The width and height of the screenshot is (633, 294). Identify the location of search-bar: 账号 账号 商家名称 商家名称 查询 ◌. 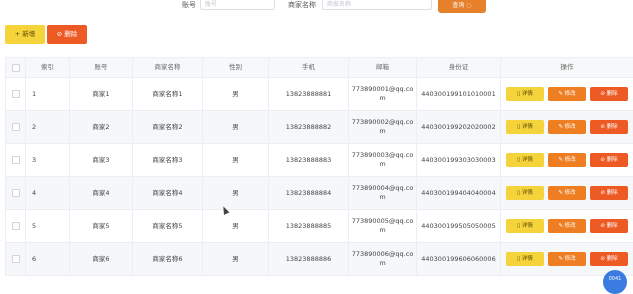
(316, 7).